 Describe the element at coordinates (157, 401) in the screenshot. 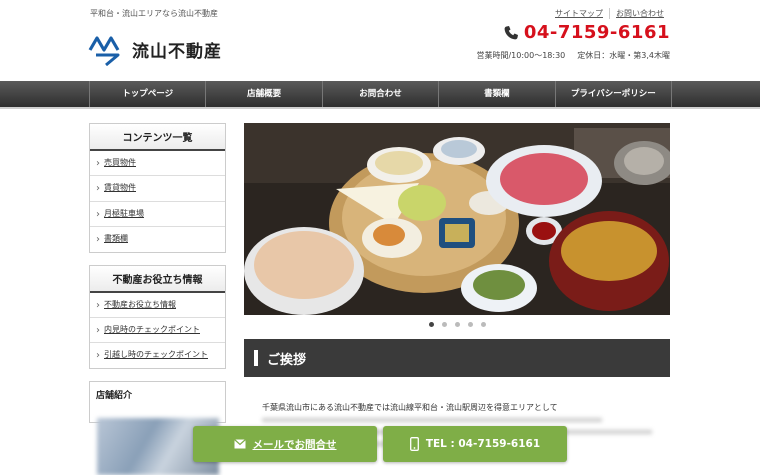

I see `shop-box: 店舗紹介` at that location.